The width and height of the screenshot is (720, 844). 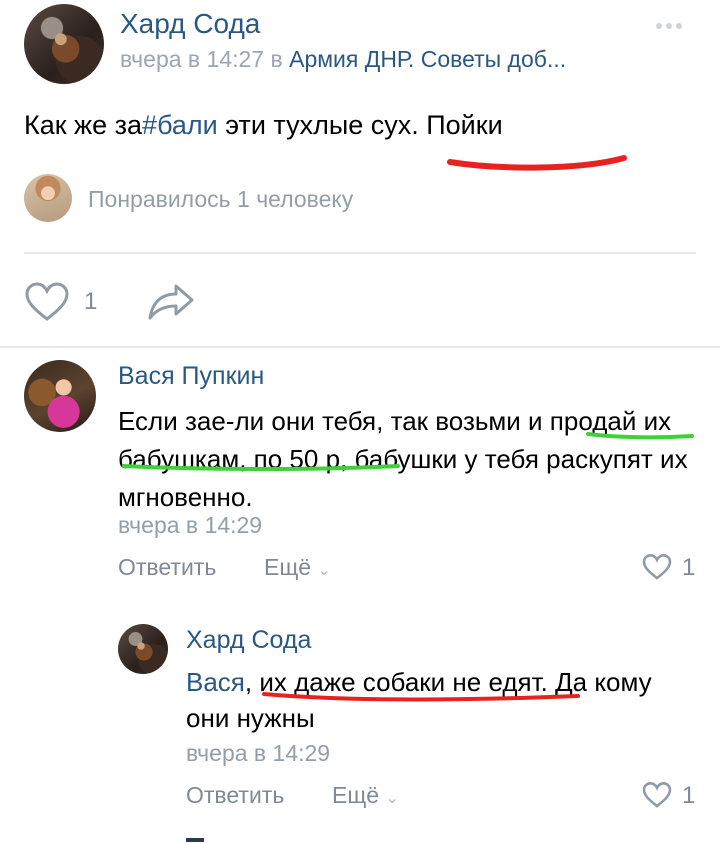 I want to click on reply-mention: Вася, so click(x=215, y=682).